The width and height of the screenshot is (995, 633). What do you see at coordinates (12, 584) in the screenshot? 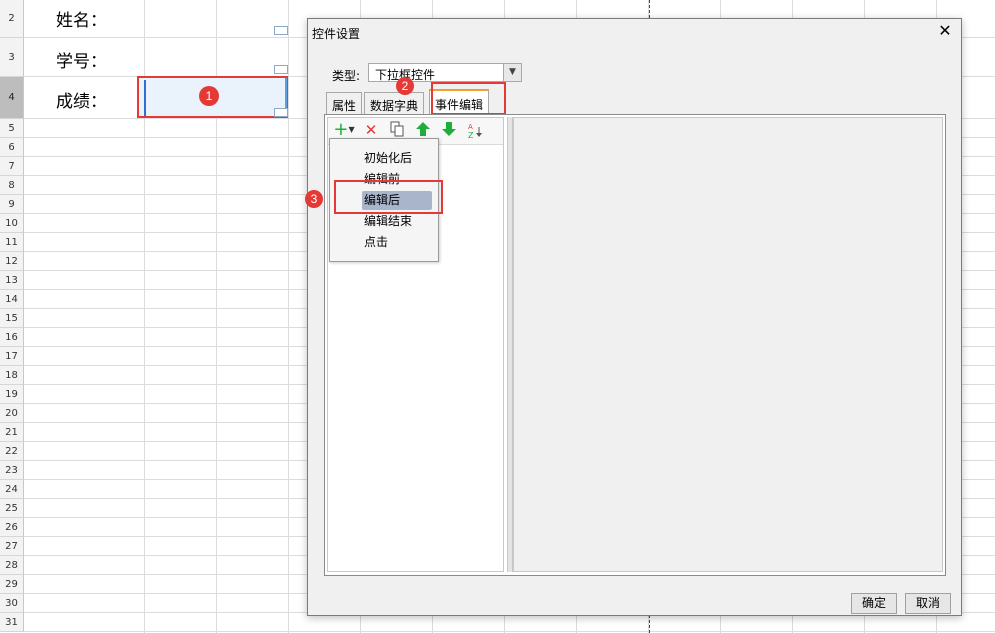
I see `row-header: 29` at bounding box center [12, 584].